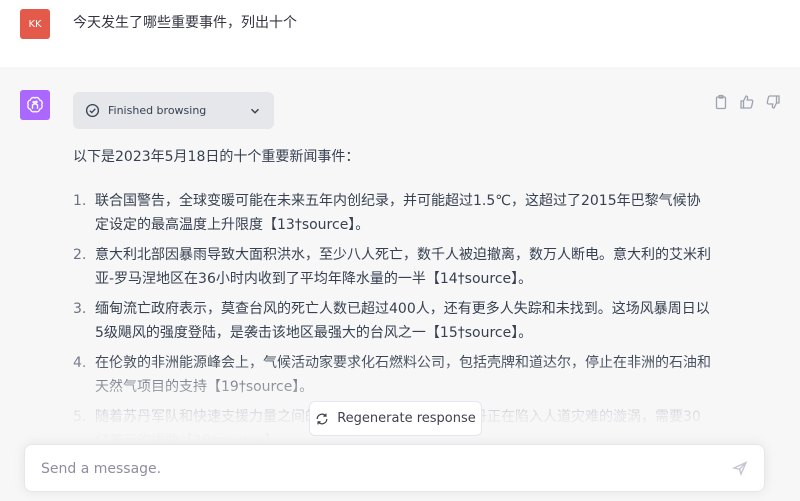 The height and width of the screenshot is (501, 800). I want to click on assistant-avatar, so click(35, 105).